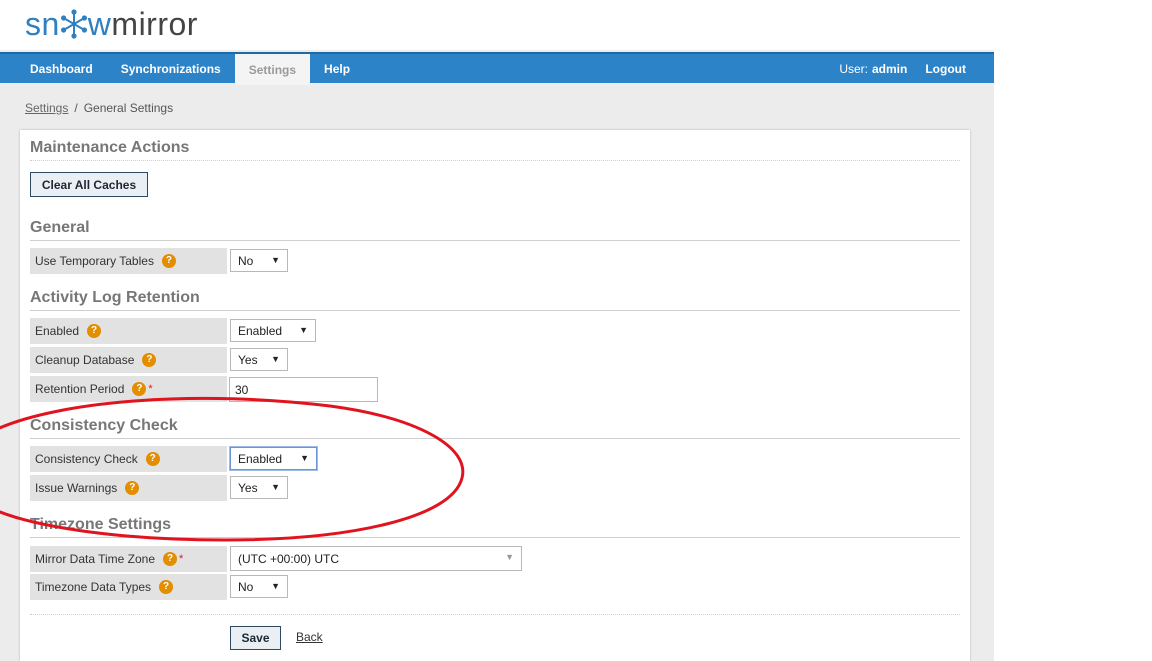 The width and height of the screenshot is (1152, 661). I want to click on mirror-data-time-zone-select: (UTC +00:00) UTC ▼, so click(376, 558).